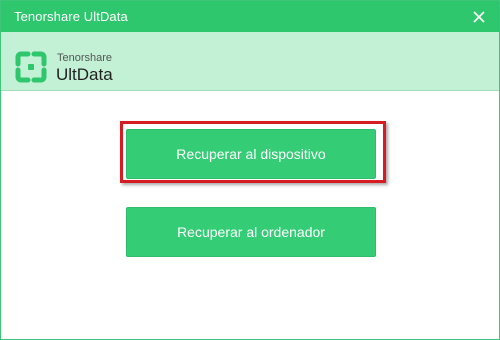  Describe the element at coordinates (31, 67) in the screenshot. I see `ultdata-logo-icon` at that location.